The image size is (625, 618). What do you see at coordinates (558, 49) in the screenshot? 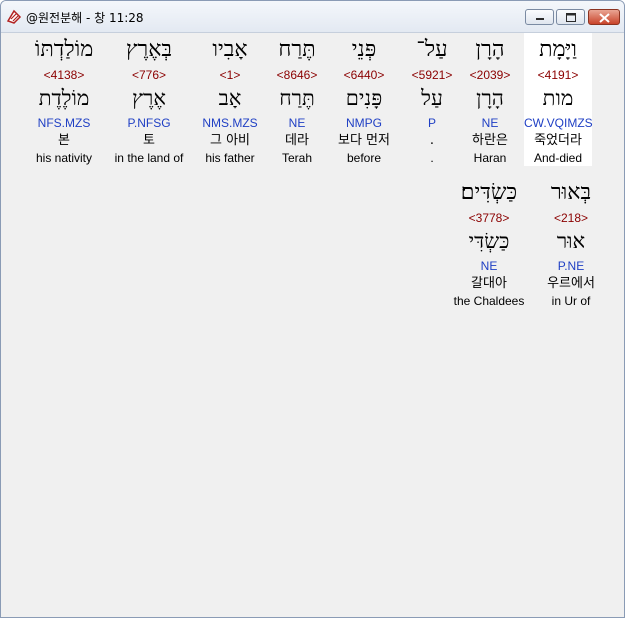
I see `hebrew-word: וַיָּמָת` at bounding box center [558, 49].